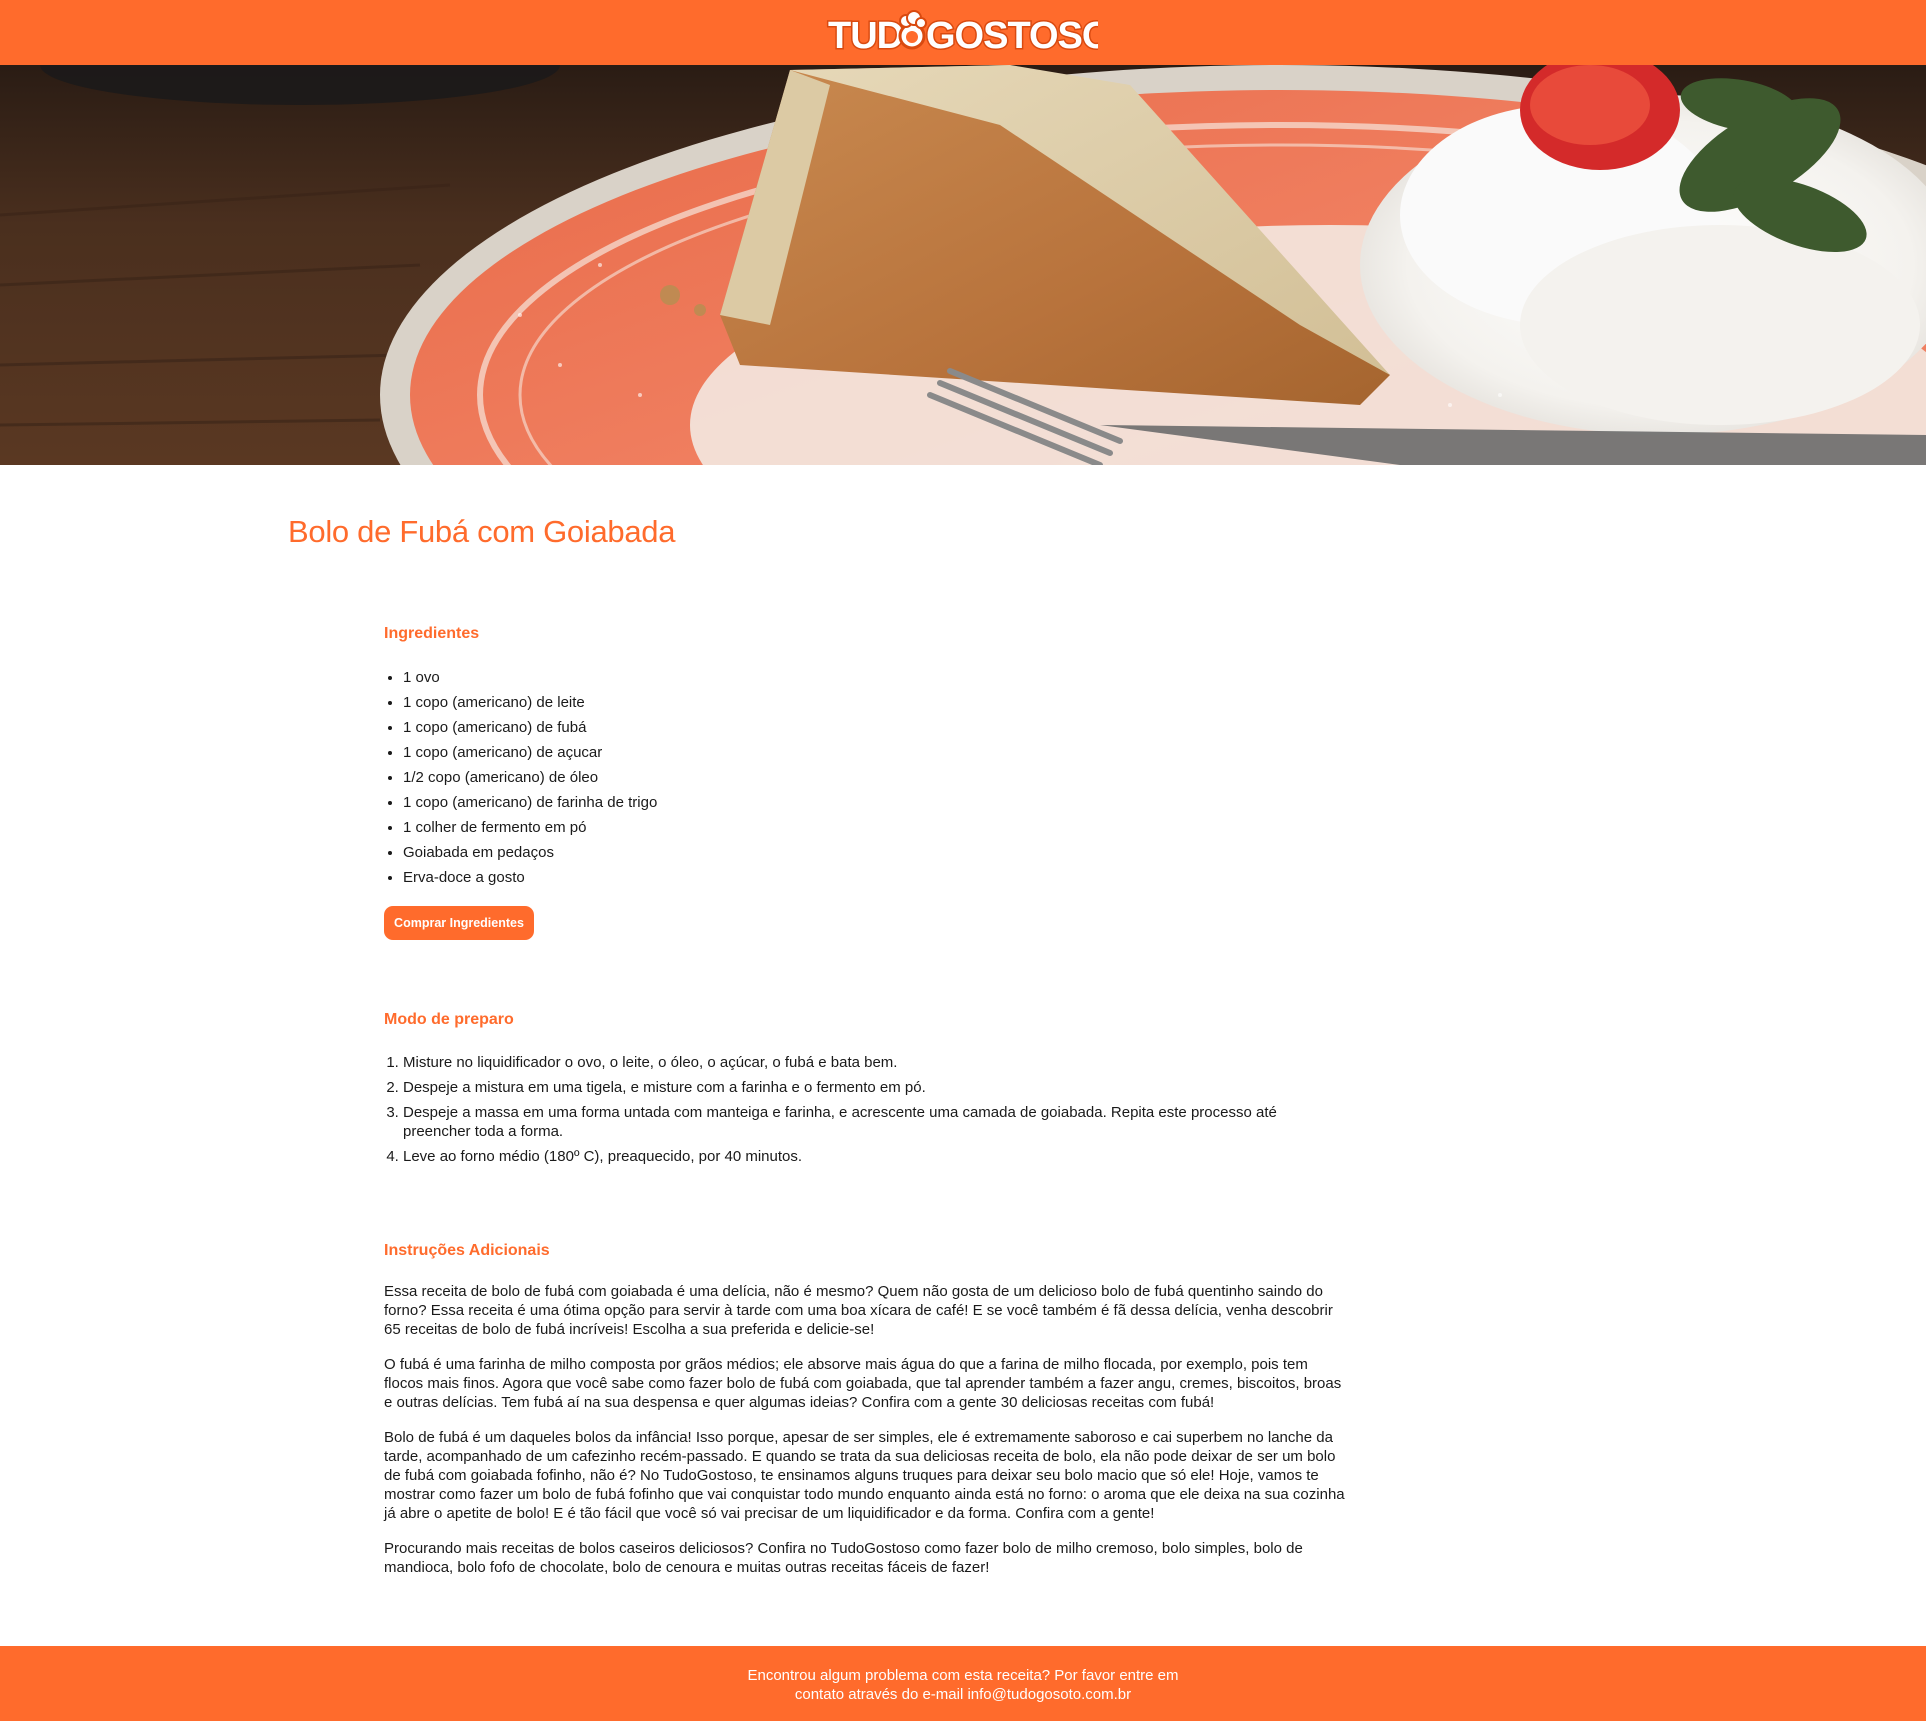 The height and width of the screenshot is (1721, 1926). What do you see at coordinates (530, 802) in the screenshot?
I see `ingredient-item: 1 copo (americano) de farinha de trigo` at bounding box center [530, 802].